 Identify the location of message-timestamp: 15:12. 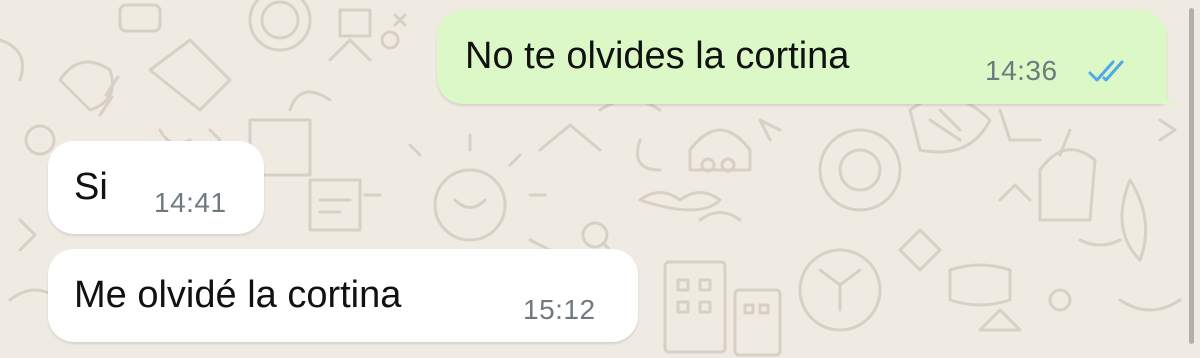
(559, 309).